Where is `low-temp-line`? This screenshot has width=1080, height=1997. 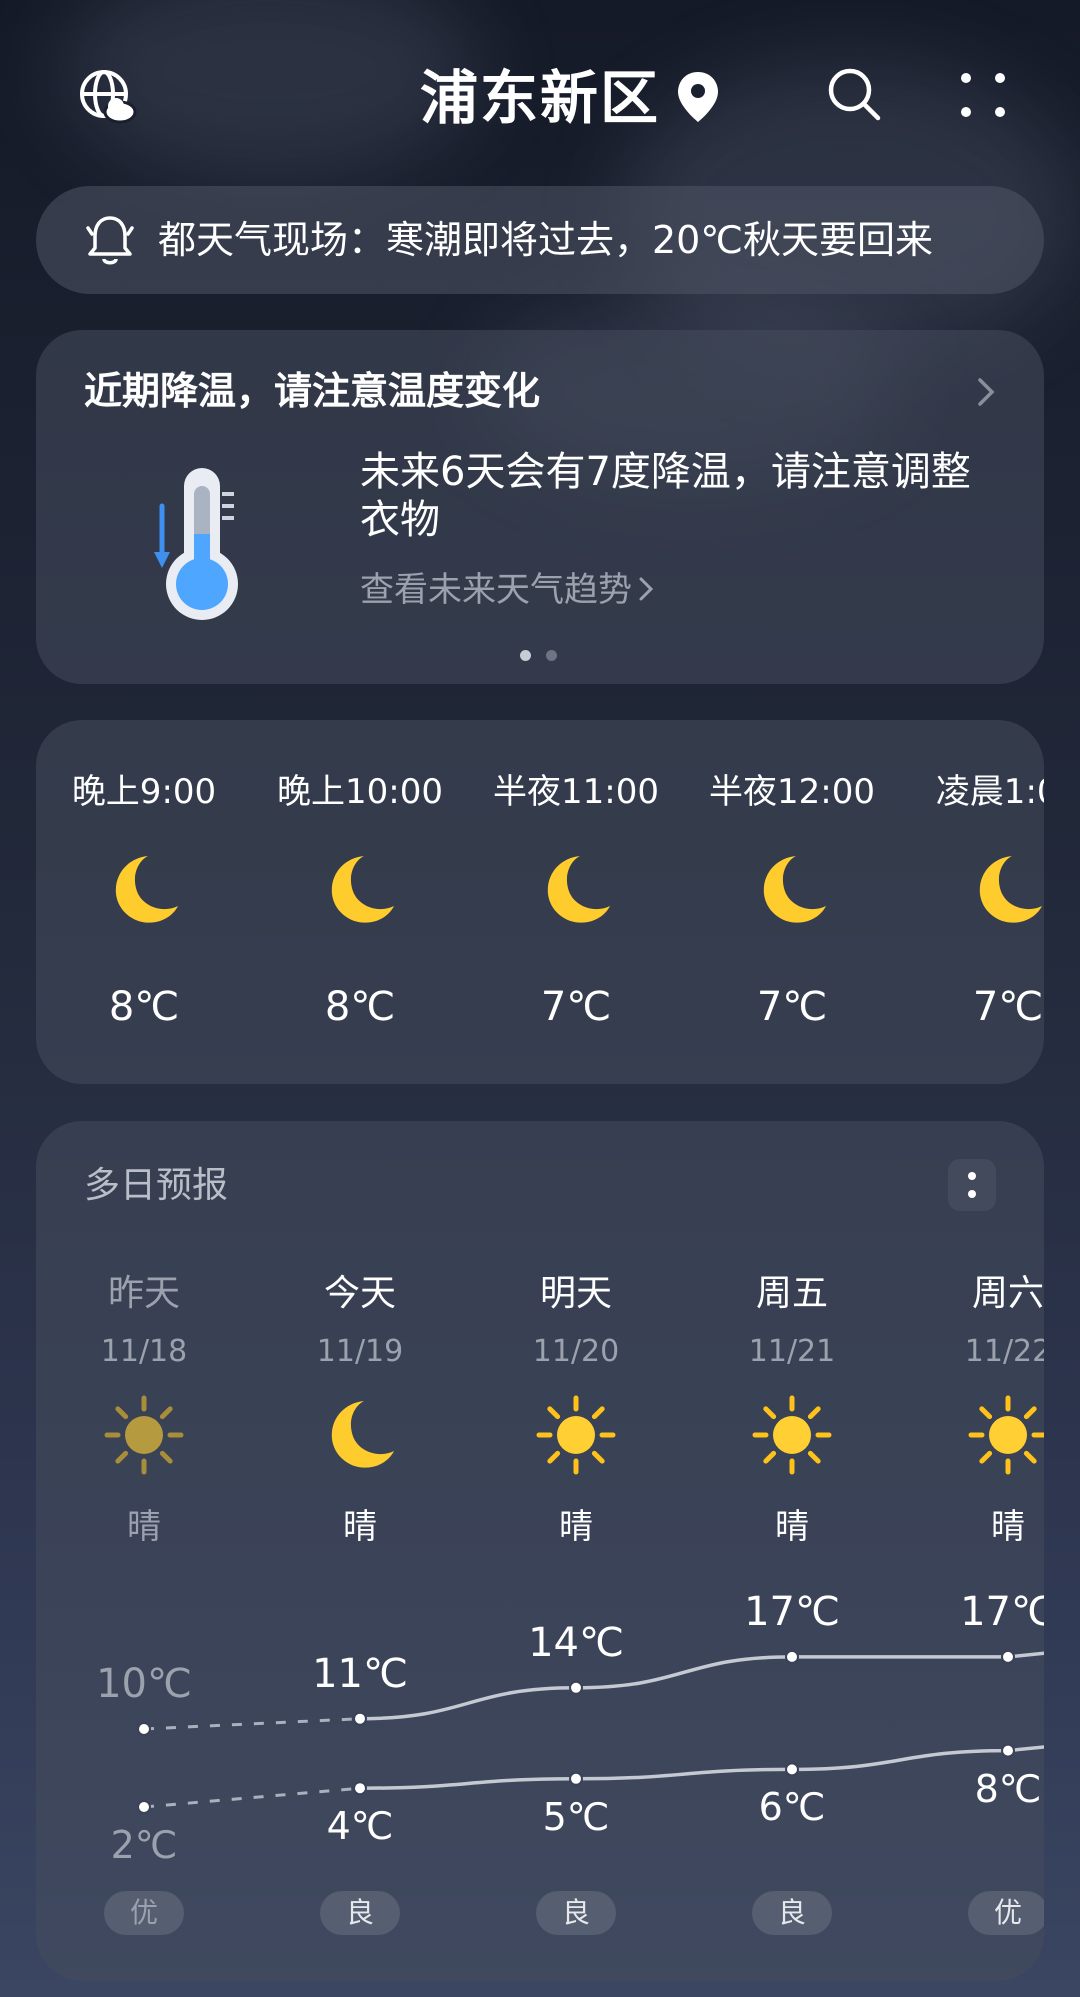
low-temp-line is located at coordinates (701, 1767).